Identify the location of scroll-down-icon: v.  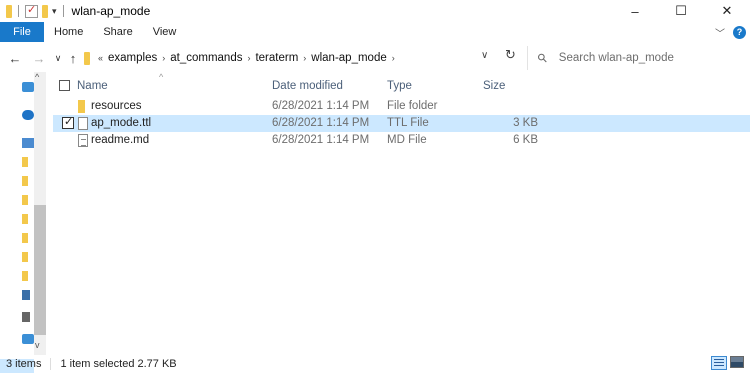
(37, 345).